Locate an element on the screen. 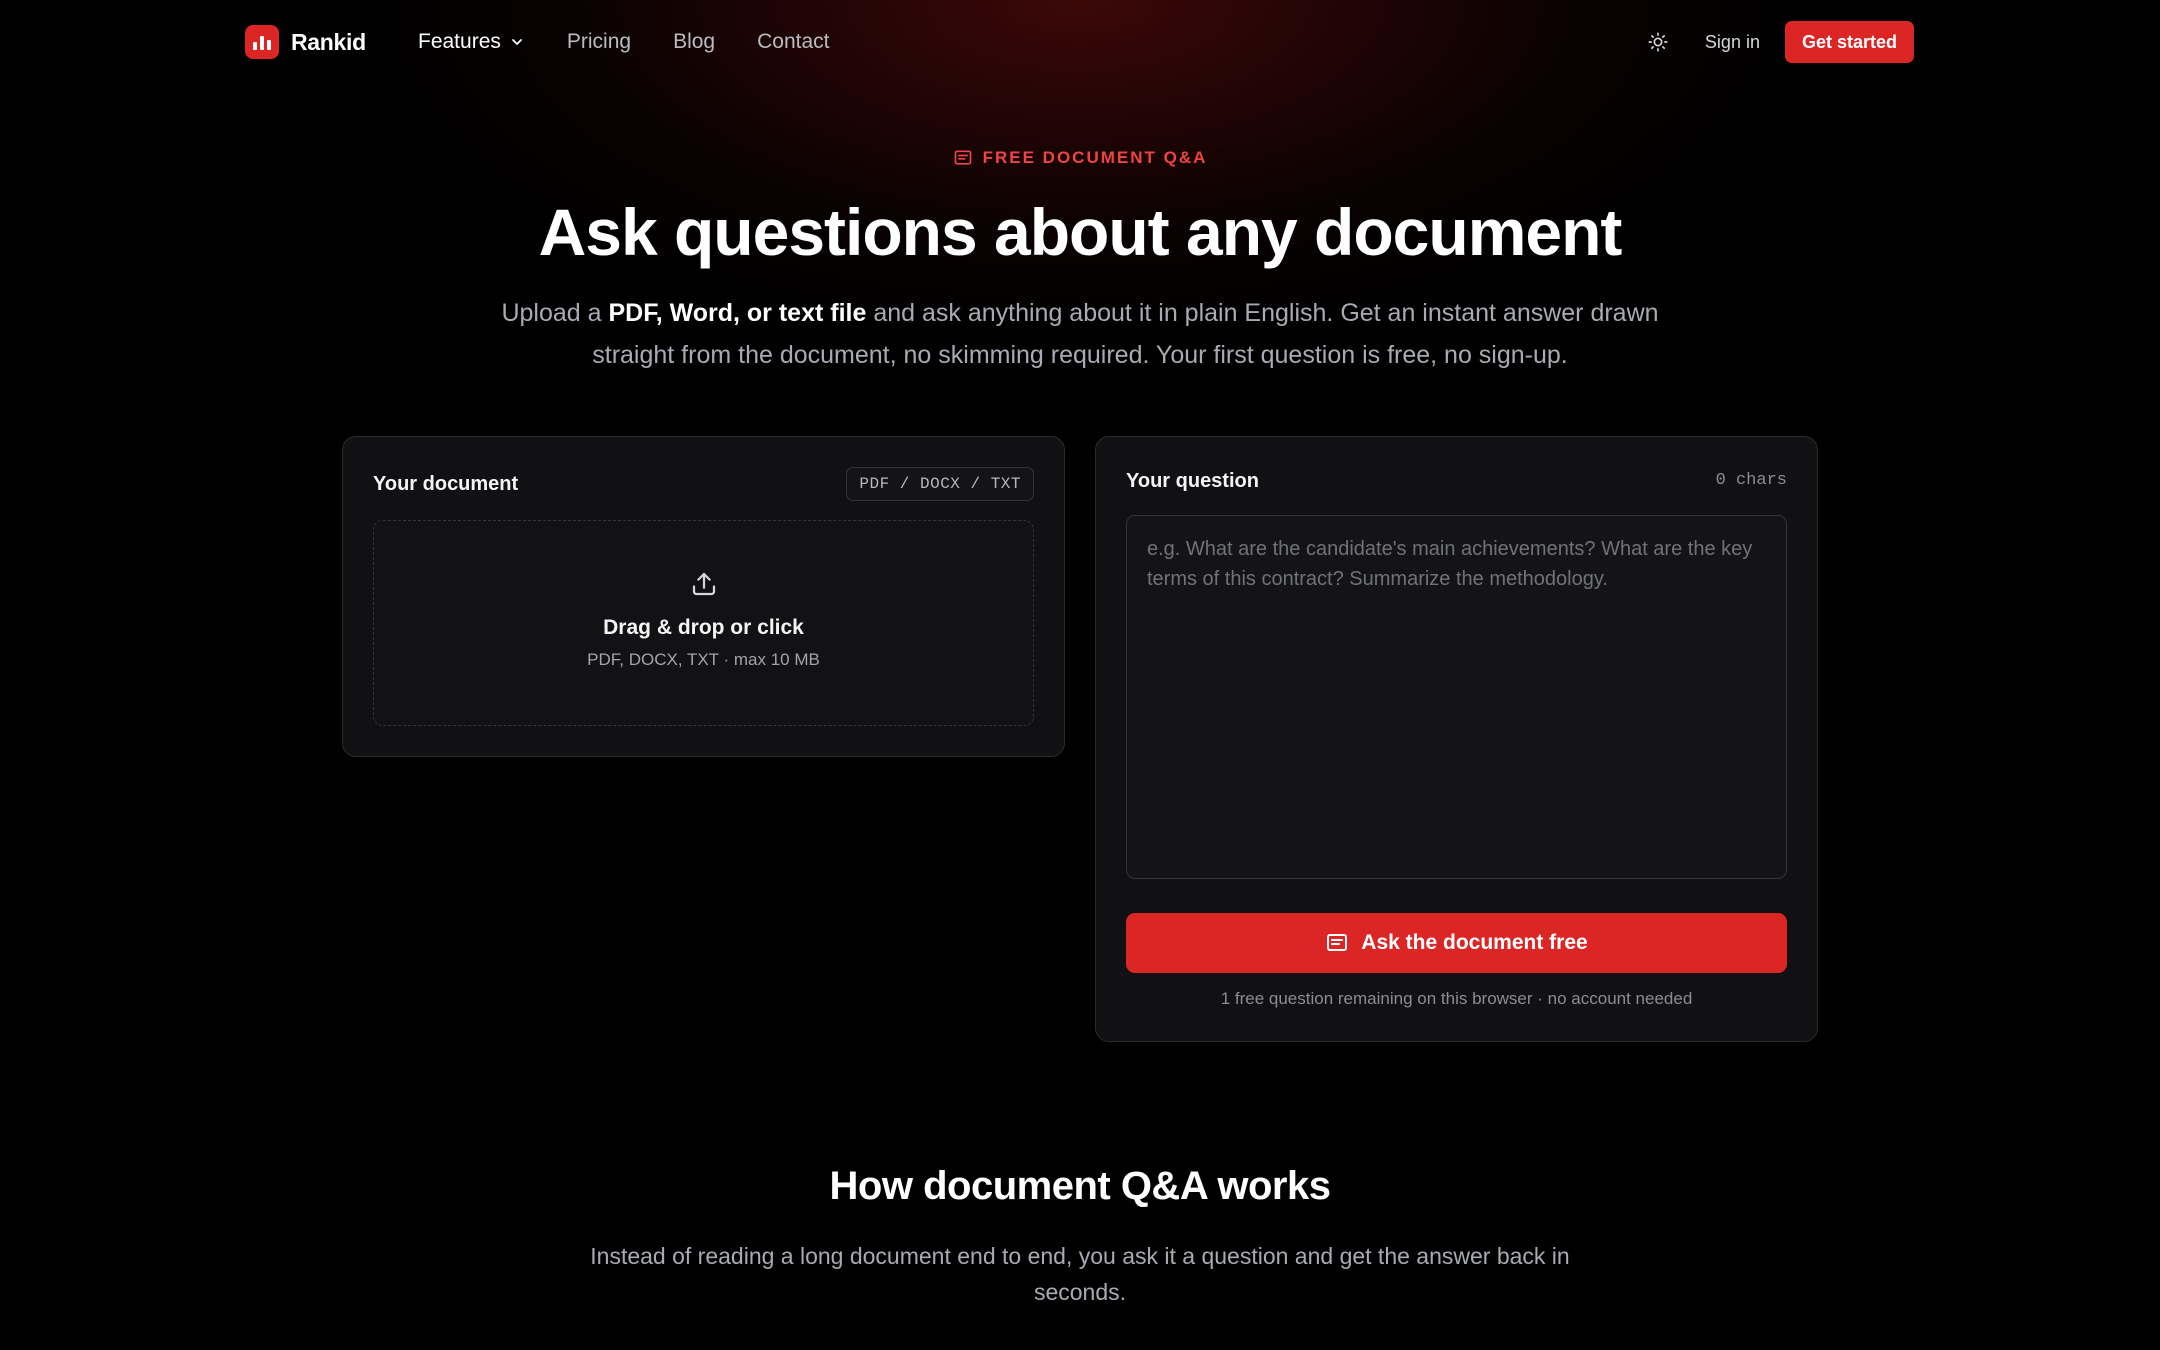 Image resolution: width=2160 pixels, height=1350 pixels. upload-icon is located at coordinates (703, 584).